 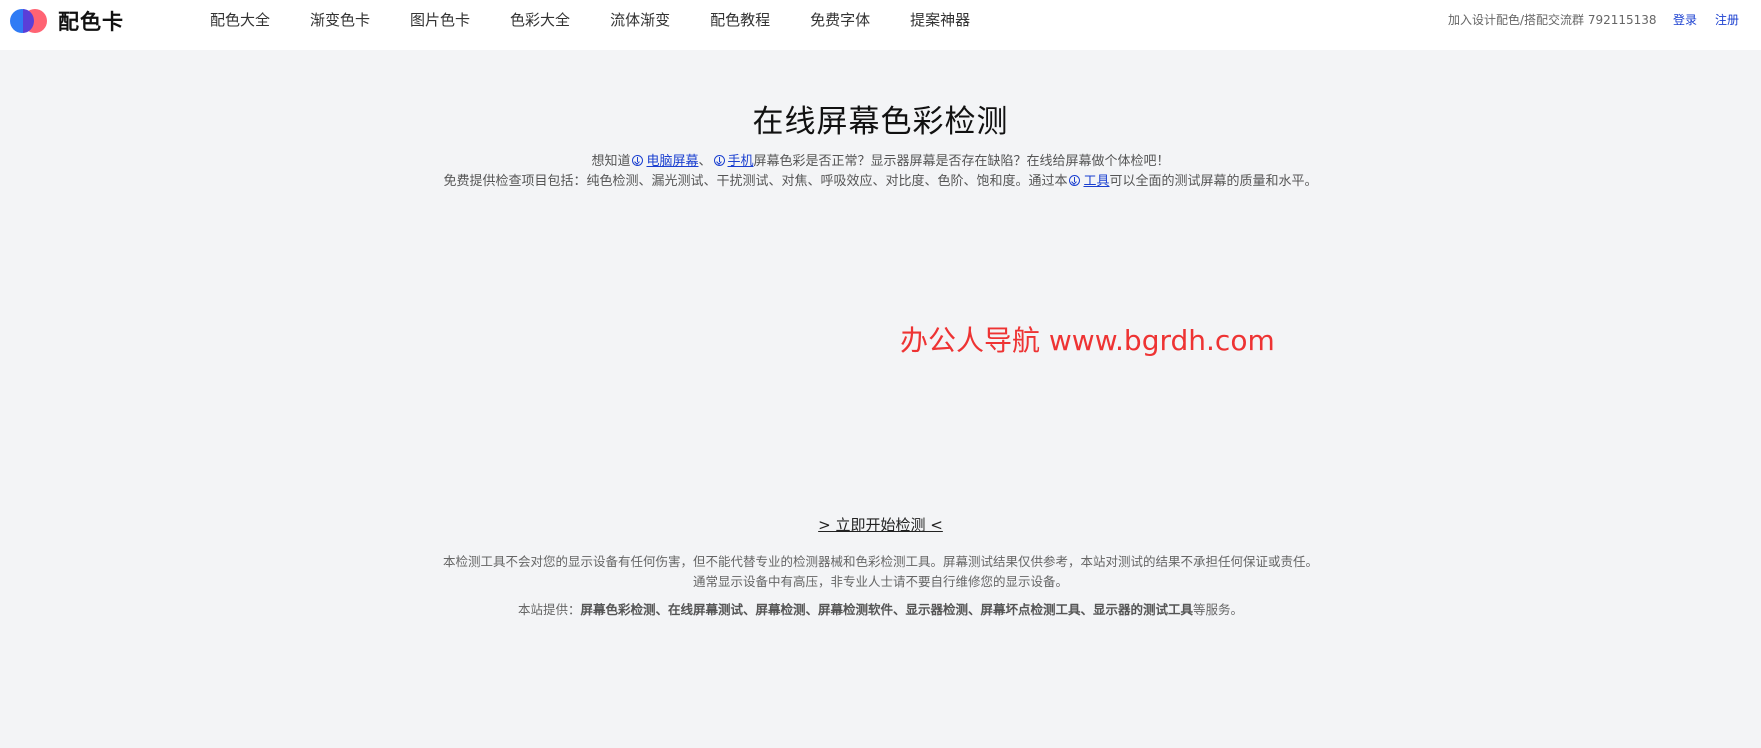 What do you see at coordinates (1213, 181) in the screenshot?
I see `intro2-suffix: 可以全面的测试屏幕的质量和水平。` at bounding box center [1213, 181].